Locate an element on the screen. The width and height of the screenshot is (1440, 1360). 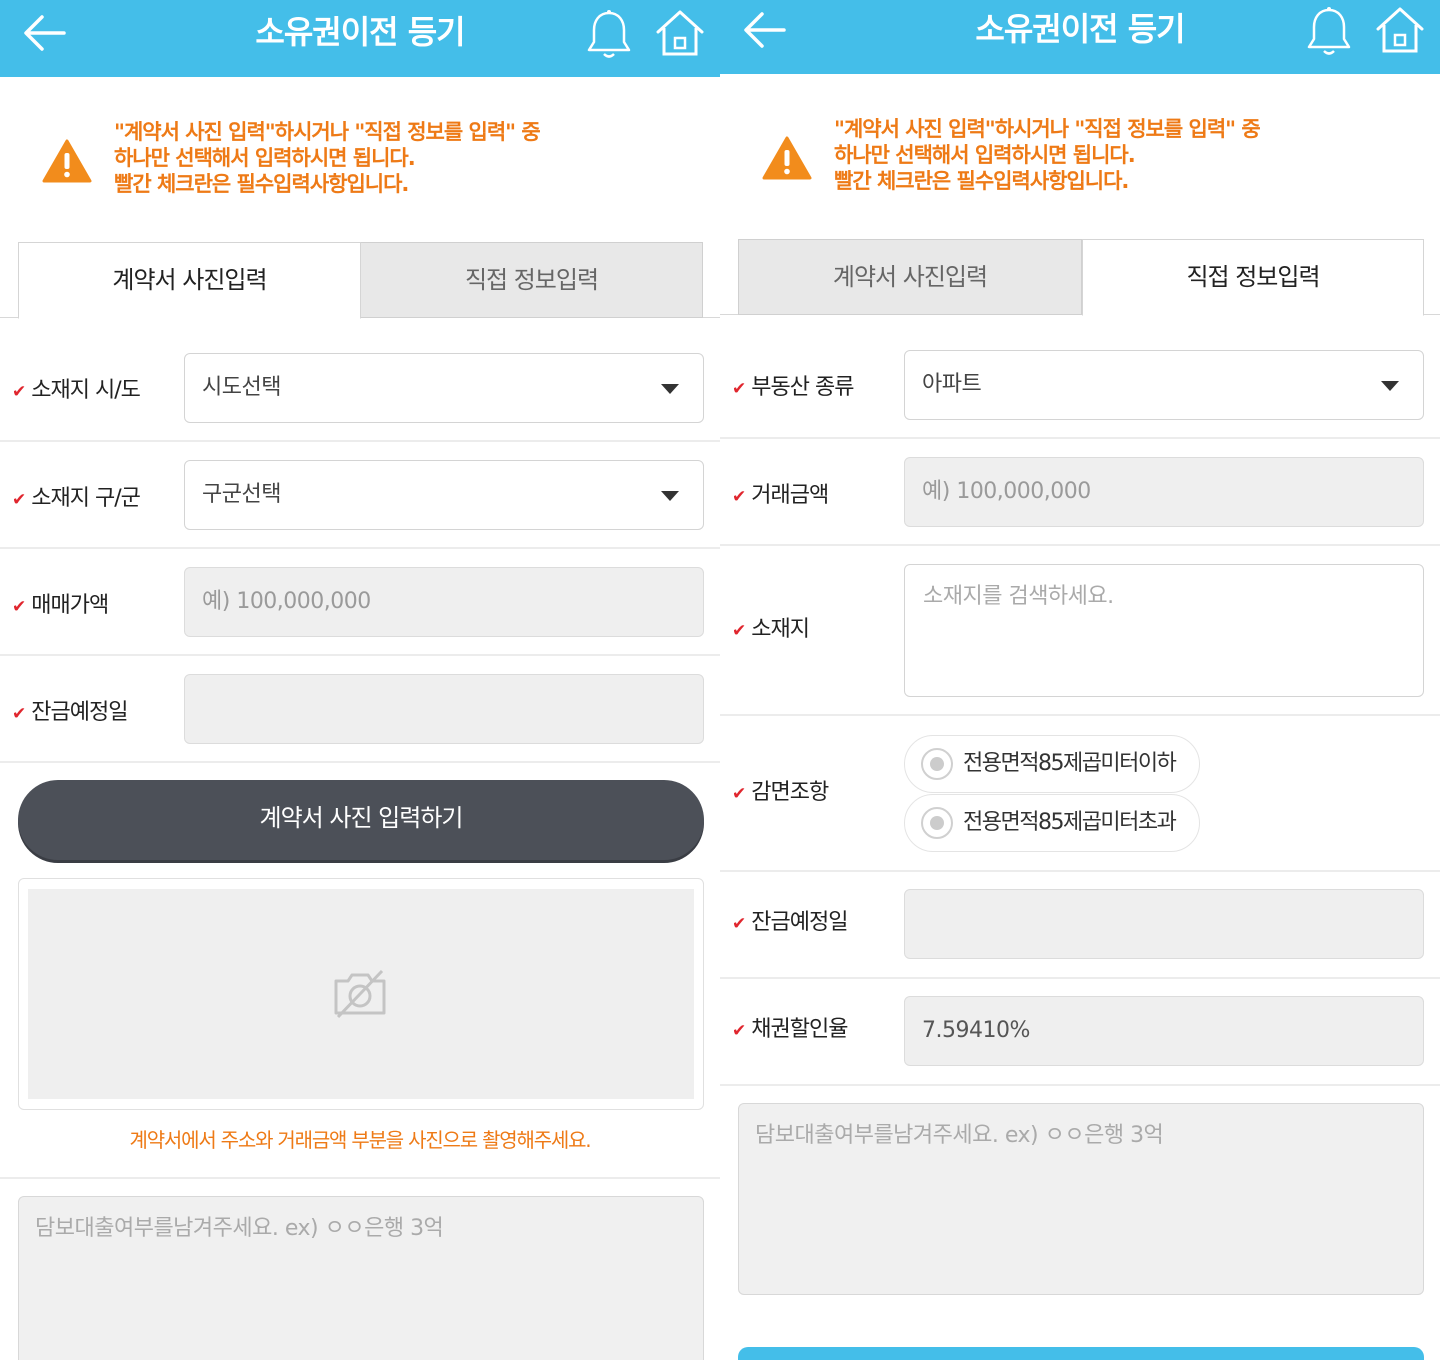
sido-row: ✔ 소재지 시/도 시도선택 is located at coordinates (360, 388).